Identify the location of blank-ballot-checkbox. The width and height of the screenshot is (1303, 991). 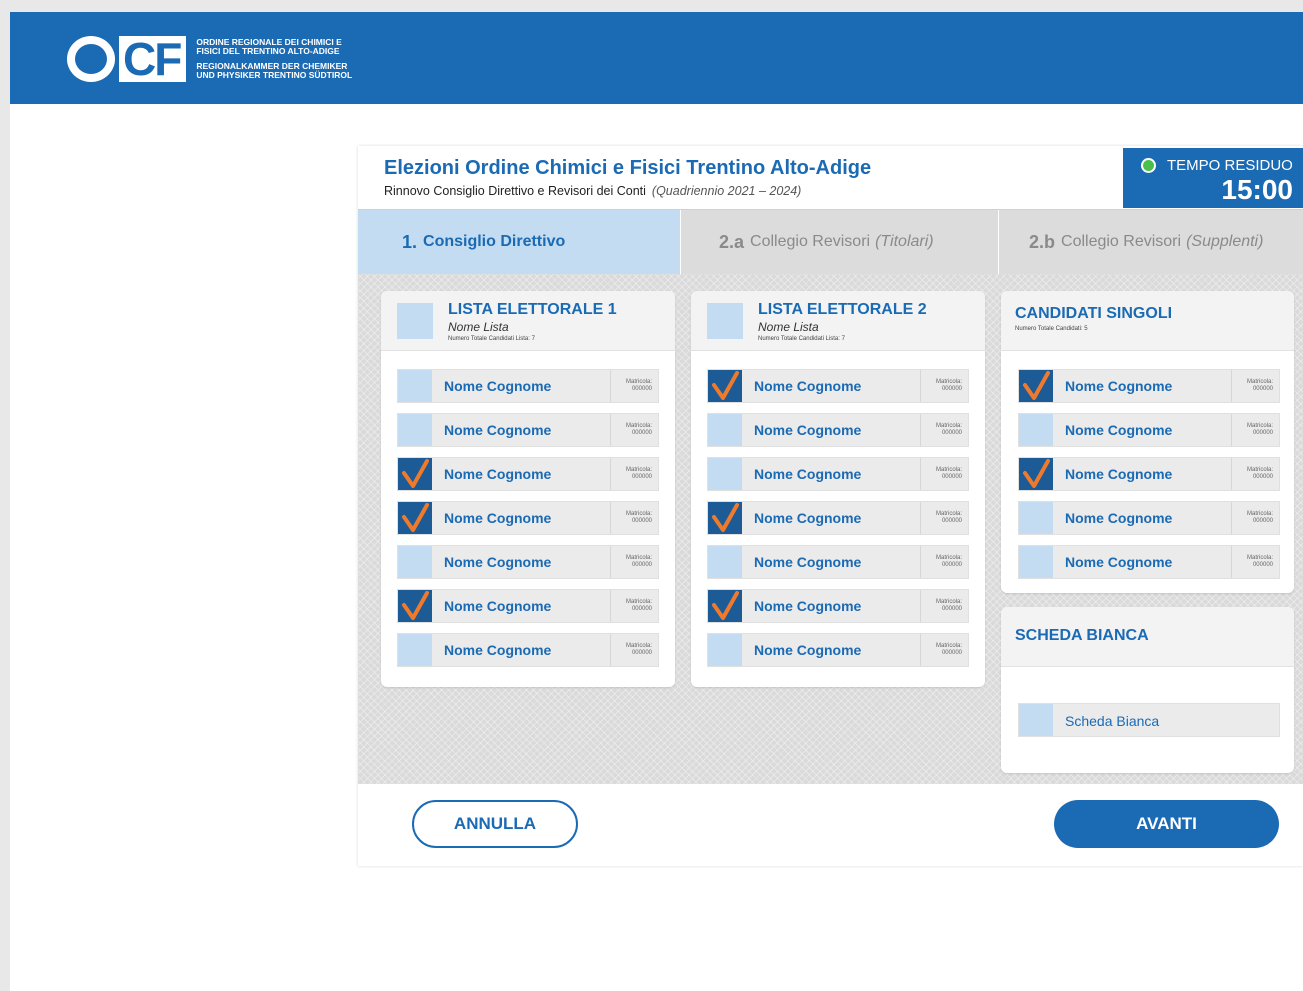
(1036, 720).